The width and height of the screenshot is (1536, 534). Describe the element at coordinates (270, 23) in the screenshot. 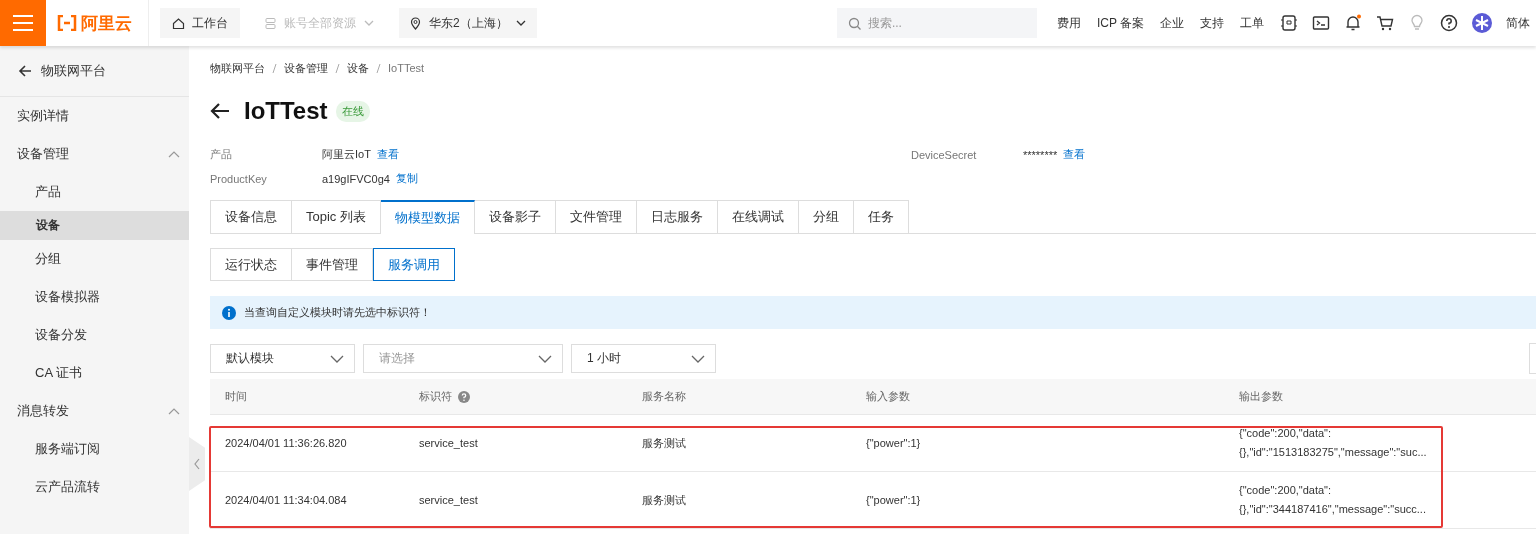

I see `stack-icon` at that location.